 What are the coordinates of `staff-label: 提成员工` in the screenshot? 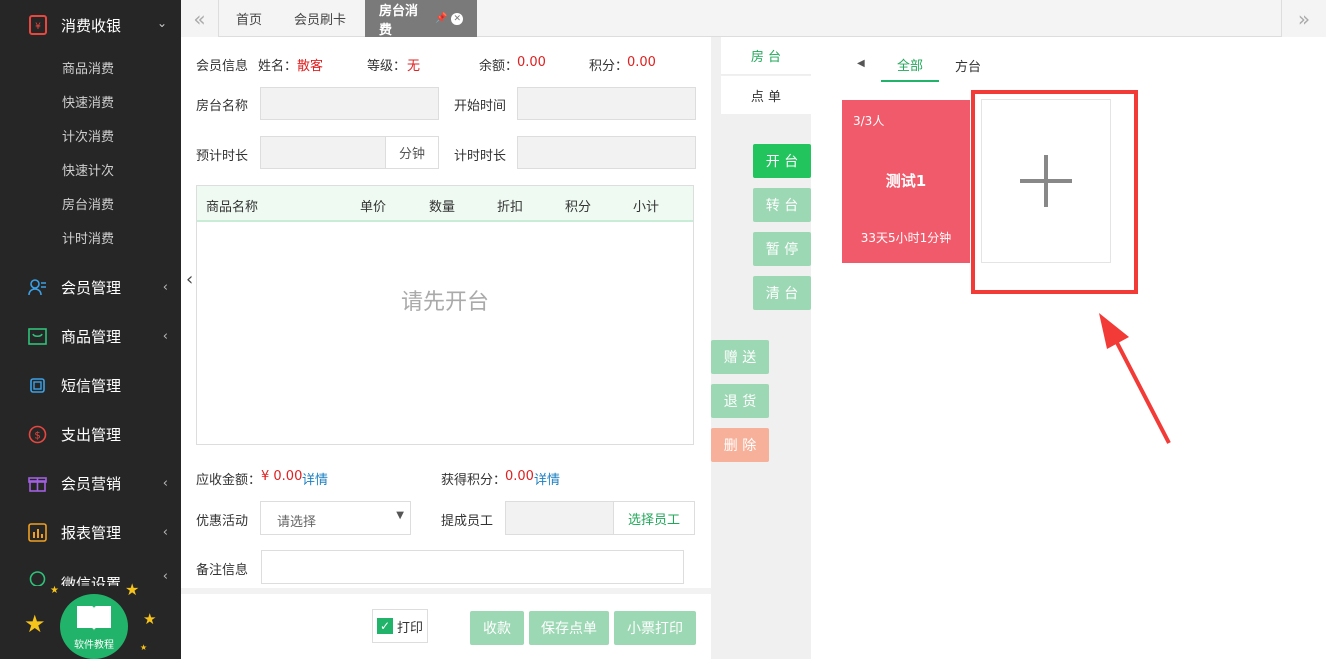 It's located at (467, 521).